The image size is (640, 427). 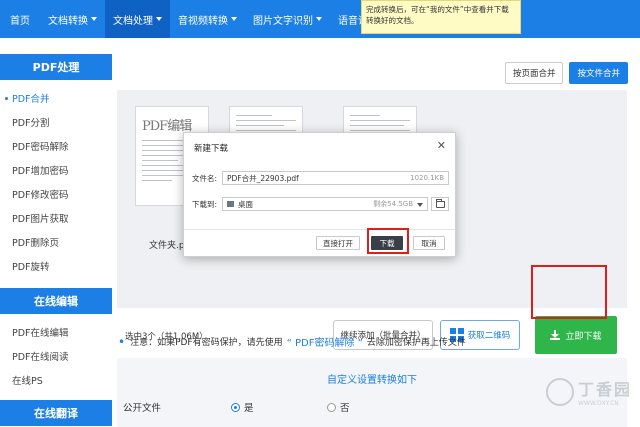 What do you see at coordinates (56, 413) in the screenshot?
I see `sidebar-section-translate: 在线翻译` at bounding box center [56, 413].